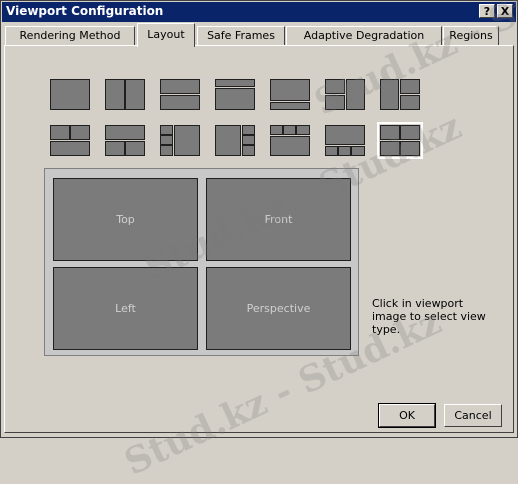 This screenshot has width=518, height=484. I want to click on close-button: X, so click(505, 11).